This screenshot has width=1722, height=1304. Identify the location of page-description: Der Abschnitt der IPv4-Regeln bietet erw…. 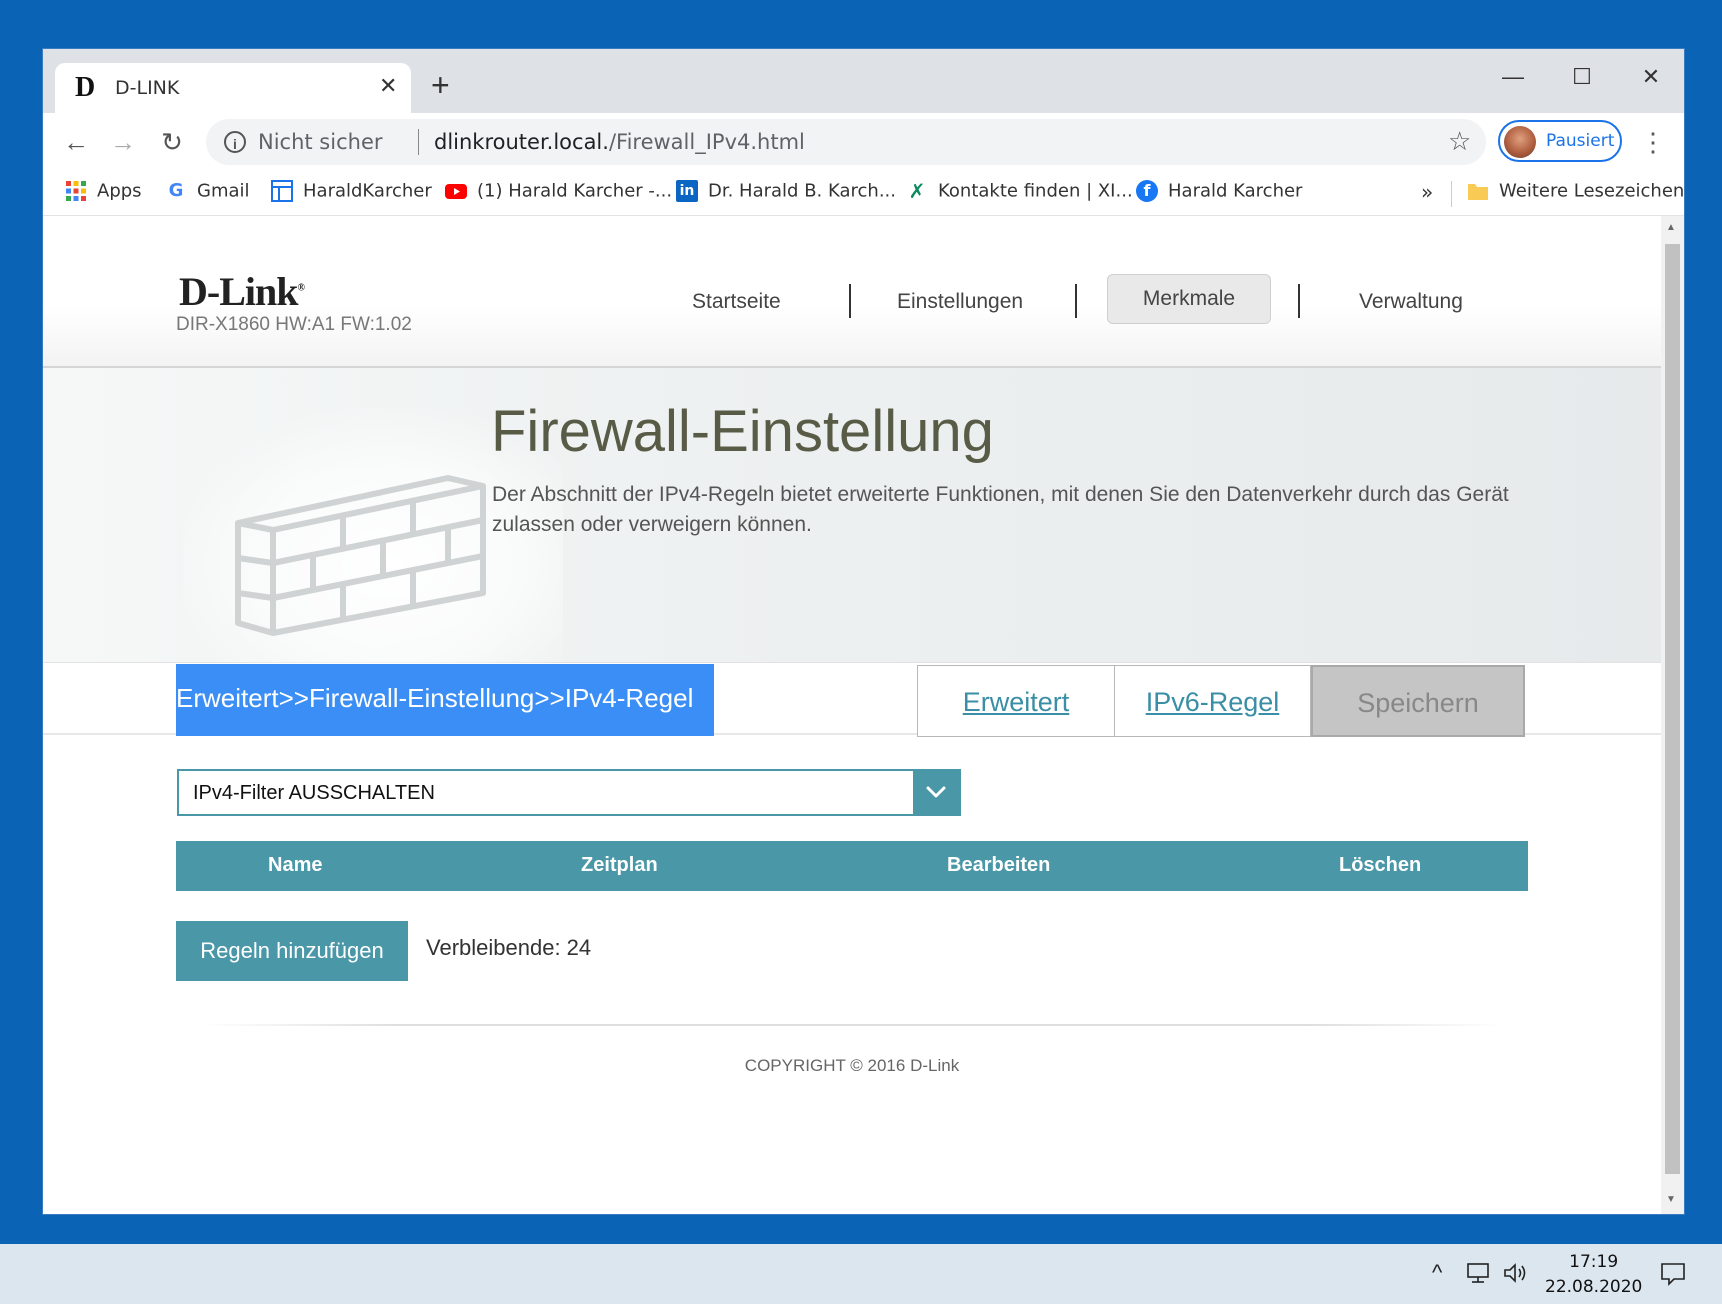
(1000, 509).